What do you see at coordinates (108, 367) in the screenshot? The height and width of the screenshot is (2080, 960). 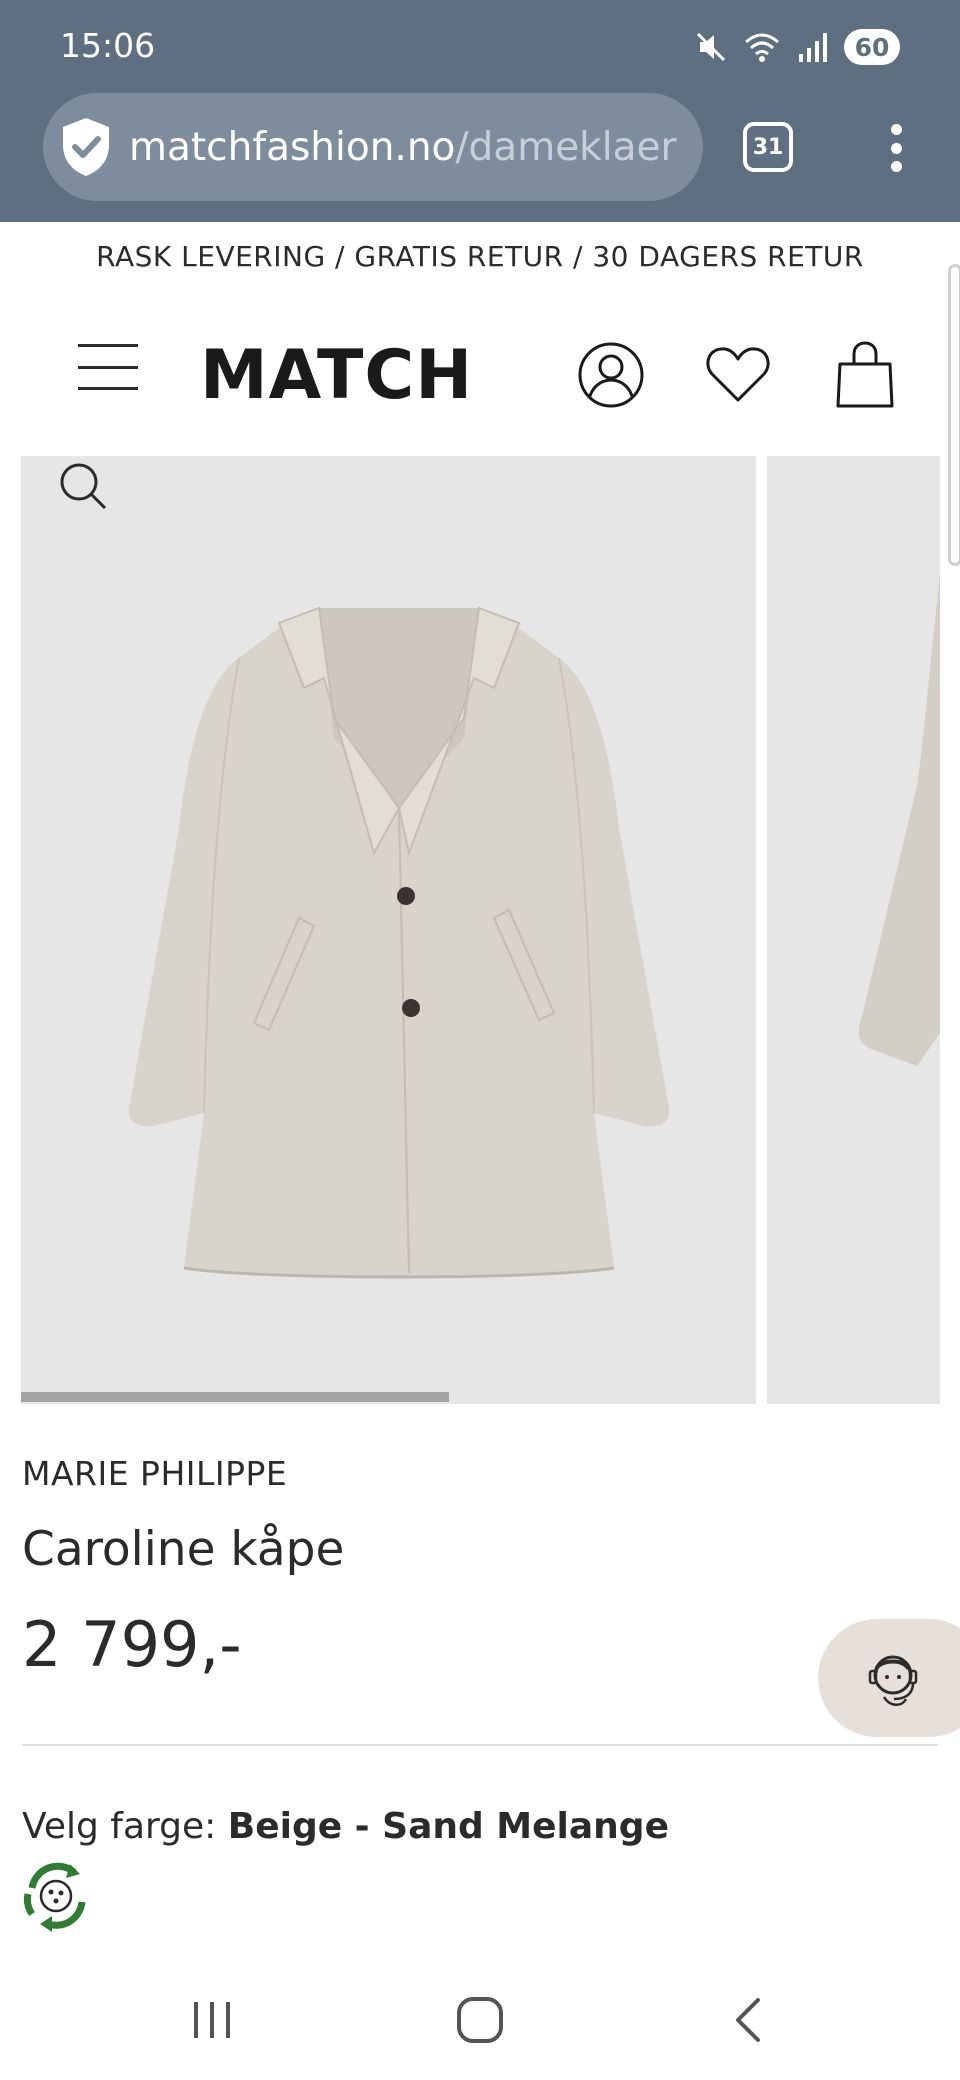 I see `menu-icon` at bounding box center [108, 367].